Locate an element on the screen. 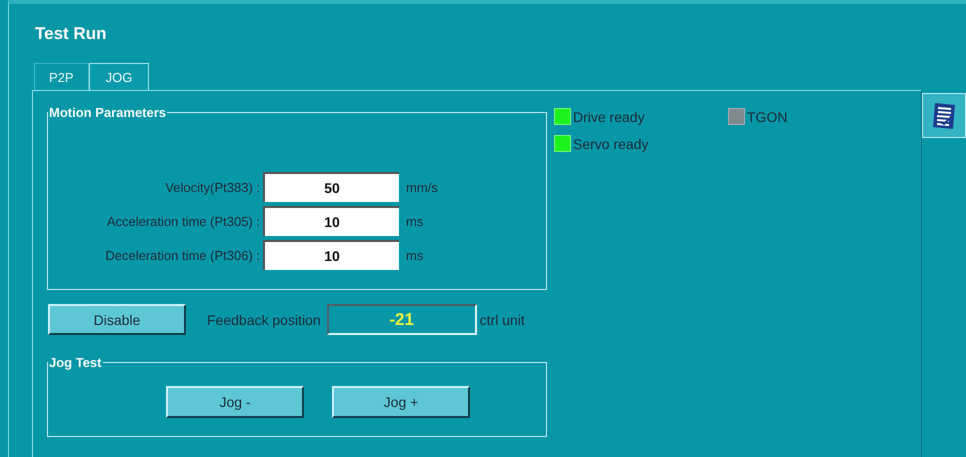 The width and height of the screenshot is (966, 457). group-title: Motion Parameters is located at coordinates (108, 112).